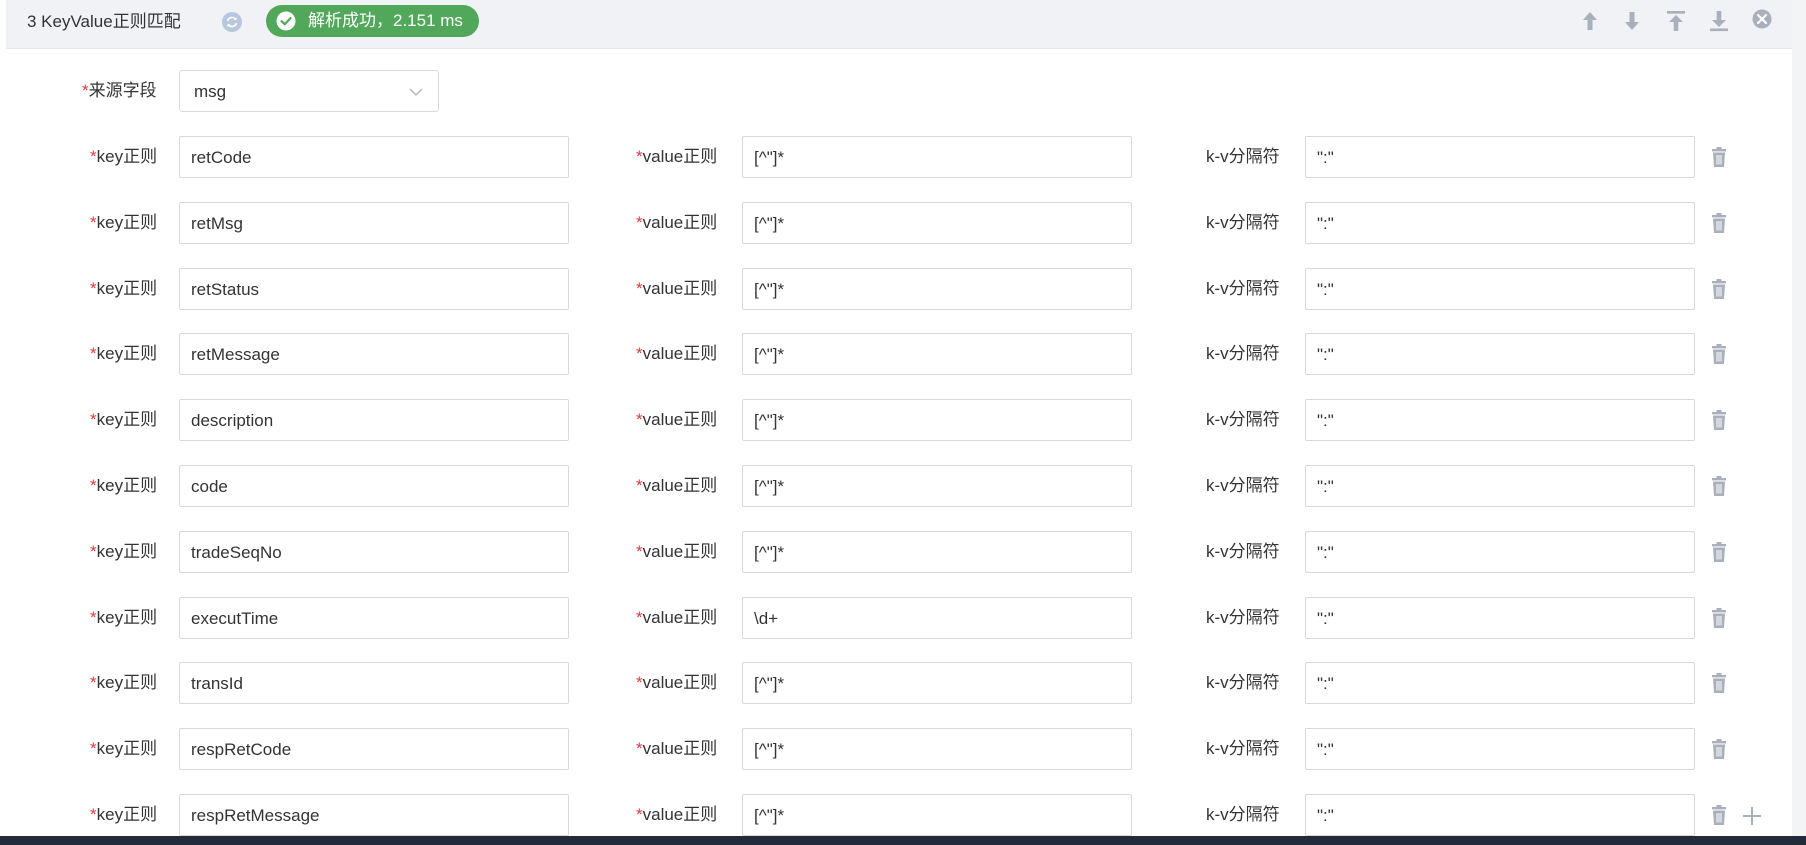 This screenshot has height=845, width=1806. I want to click on arrow-up-icon, so click(1590, 21).